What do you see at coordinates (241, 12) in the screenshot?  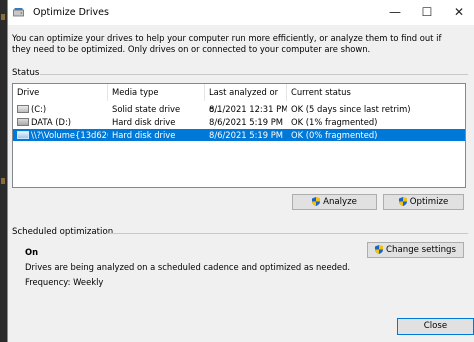 I see `title-bar: Optimize Drives — ☐ ✕` at bounding box center [241, 12].